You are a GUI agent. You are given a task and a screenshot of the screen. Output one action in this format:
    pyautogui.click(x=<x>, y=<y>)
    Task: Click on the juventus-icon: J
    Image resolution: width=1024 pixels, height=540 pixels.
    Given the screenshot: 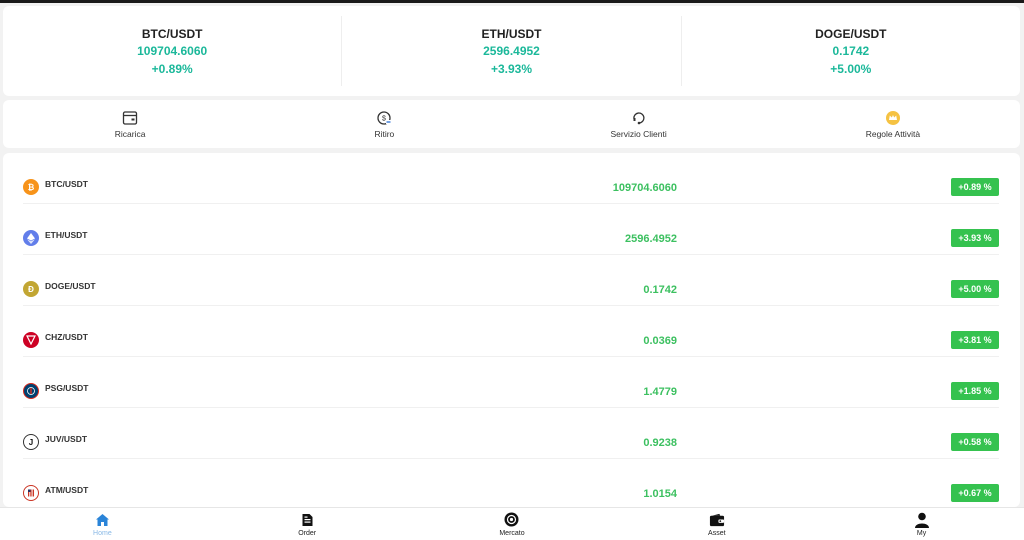 What is the action you would take?
    pyautogui.click(x=31, y=442)
    